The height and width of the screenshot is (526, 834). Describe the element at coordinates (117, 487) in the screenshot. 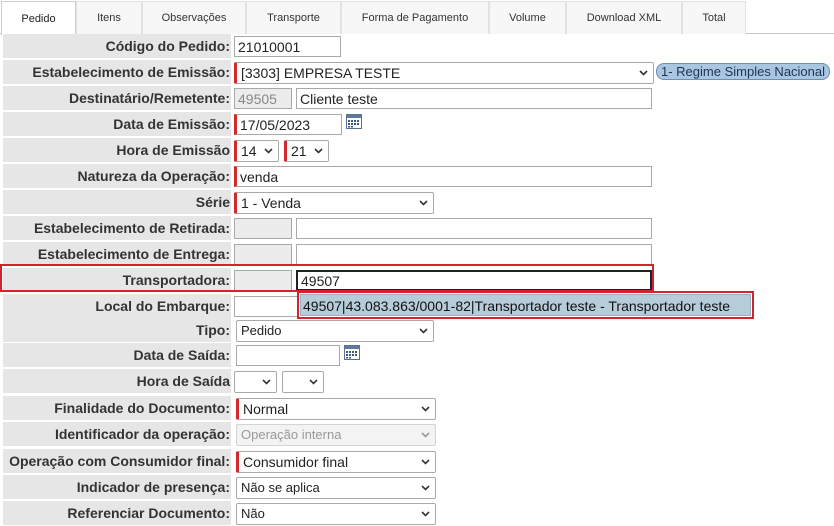

I see `presenca-label: Indicador de presença:` at that location.